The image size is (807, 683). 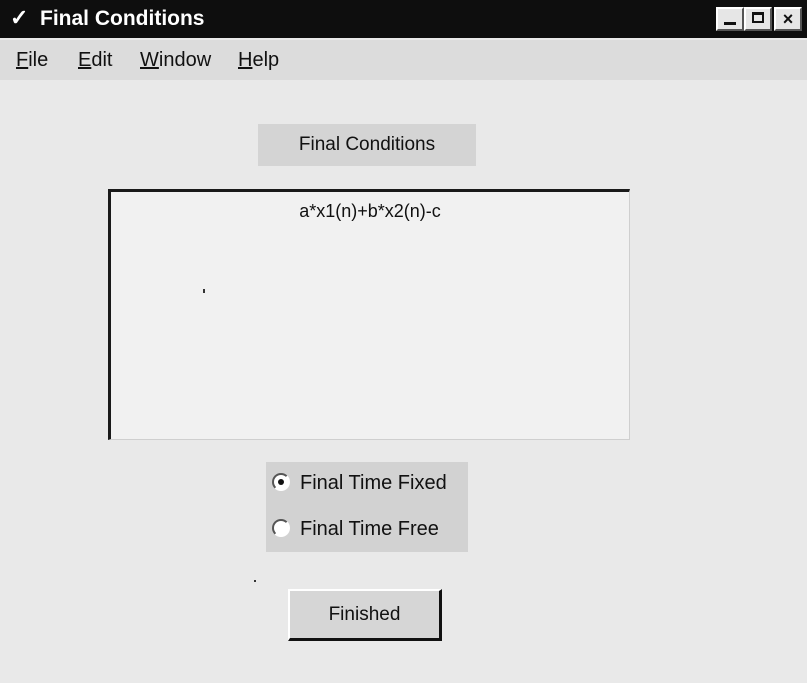 I want to click on radio-label-fixed: Final Time Fixed, so click(x=373, y=483).